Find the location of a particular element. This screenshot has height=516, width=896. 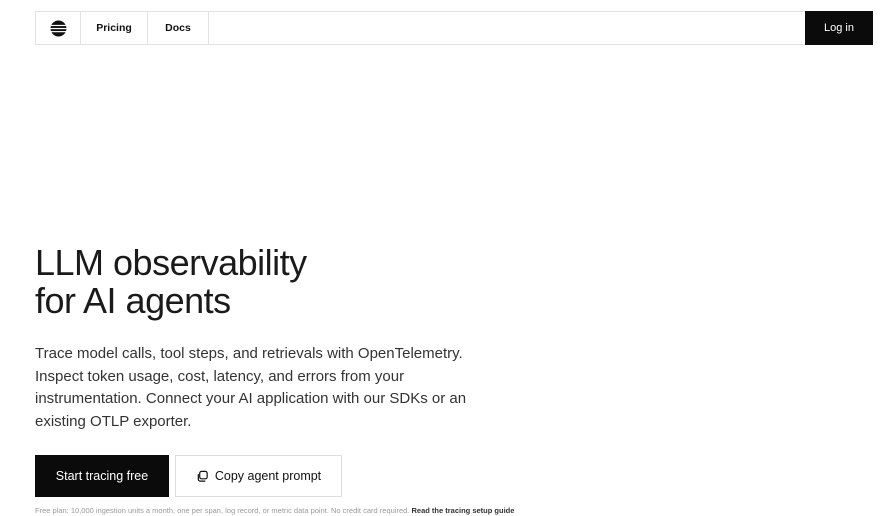

nav-pricing-link: Pricing is located at coordinates (114, 28).